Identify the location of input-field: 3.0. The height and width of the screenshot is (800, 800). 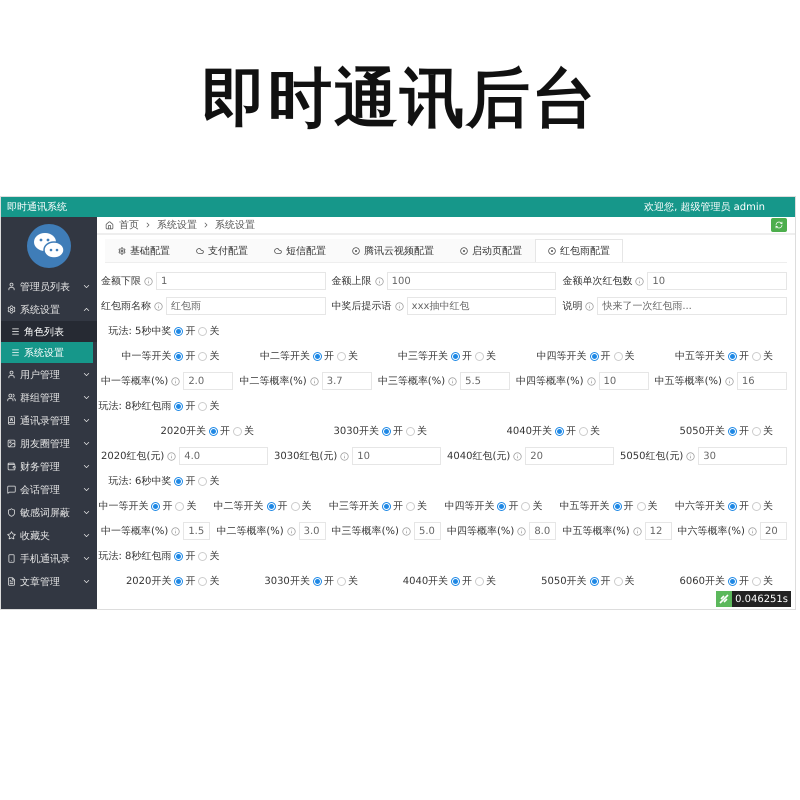
(312, 531).